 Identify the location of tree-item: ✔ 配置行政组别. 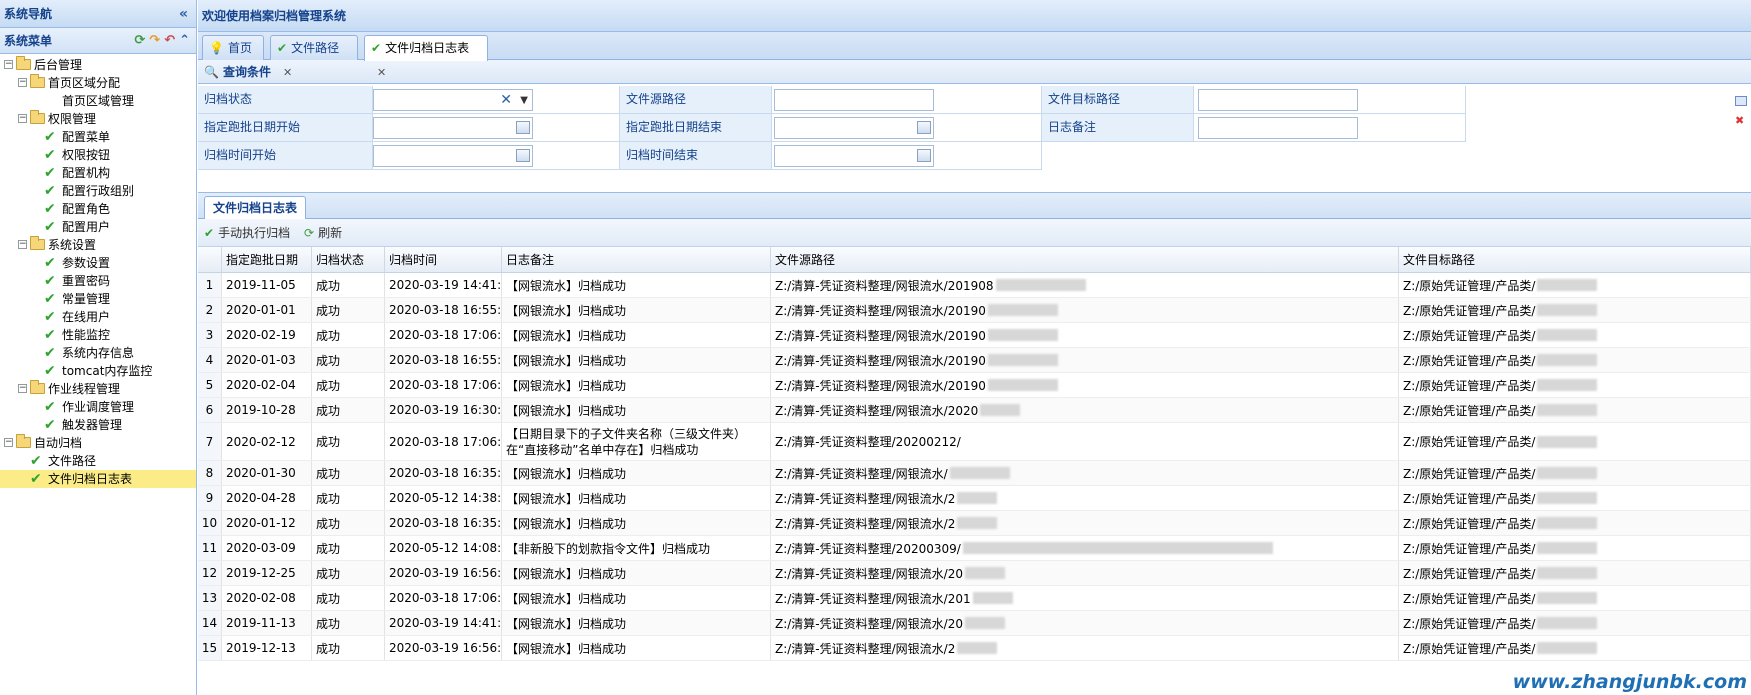
(98, 191).